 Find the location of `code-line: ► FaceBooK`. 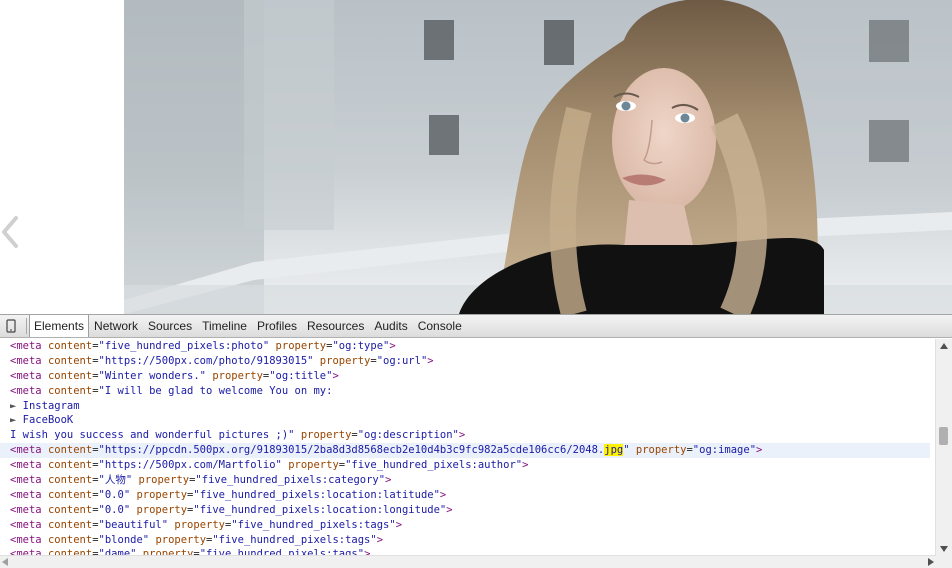

code-line: ► FaceBooK is located at coordinates (465, 420).